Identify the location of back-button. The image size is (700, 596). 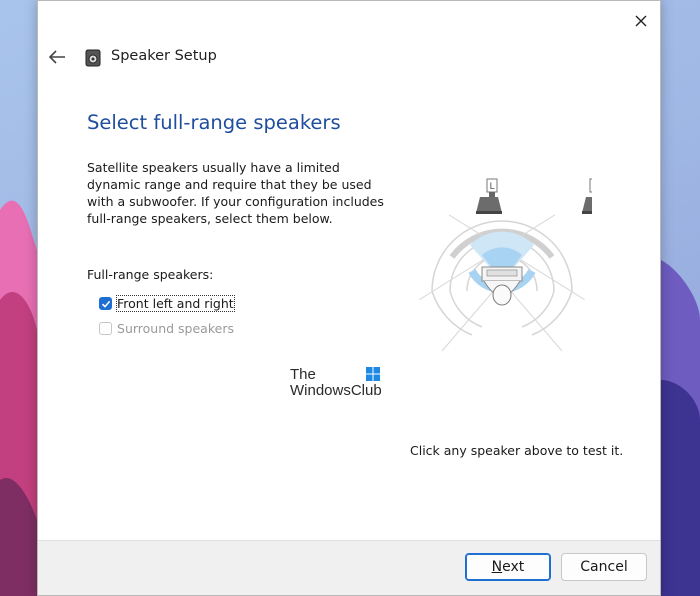
(57, 57).